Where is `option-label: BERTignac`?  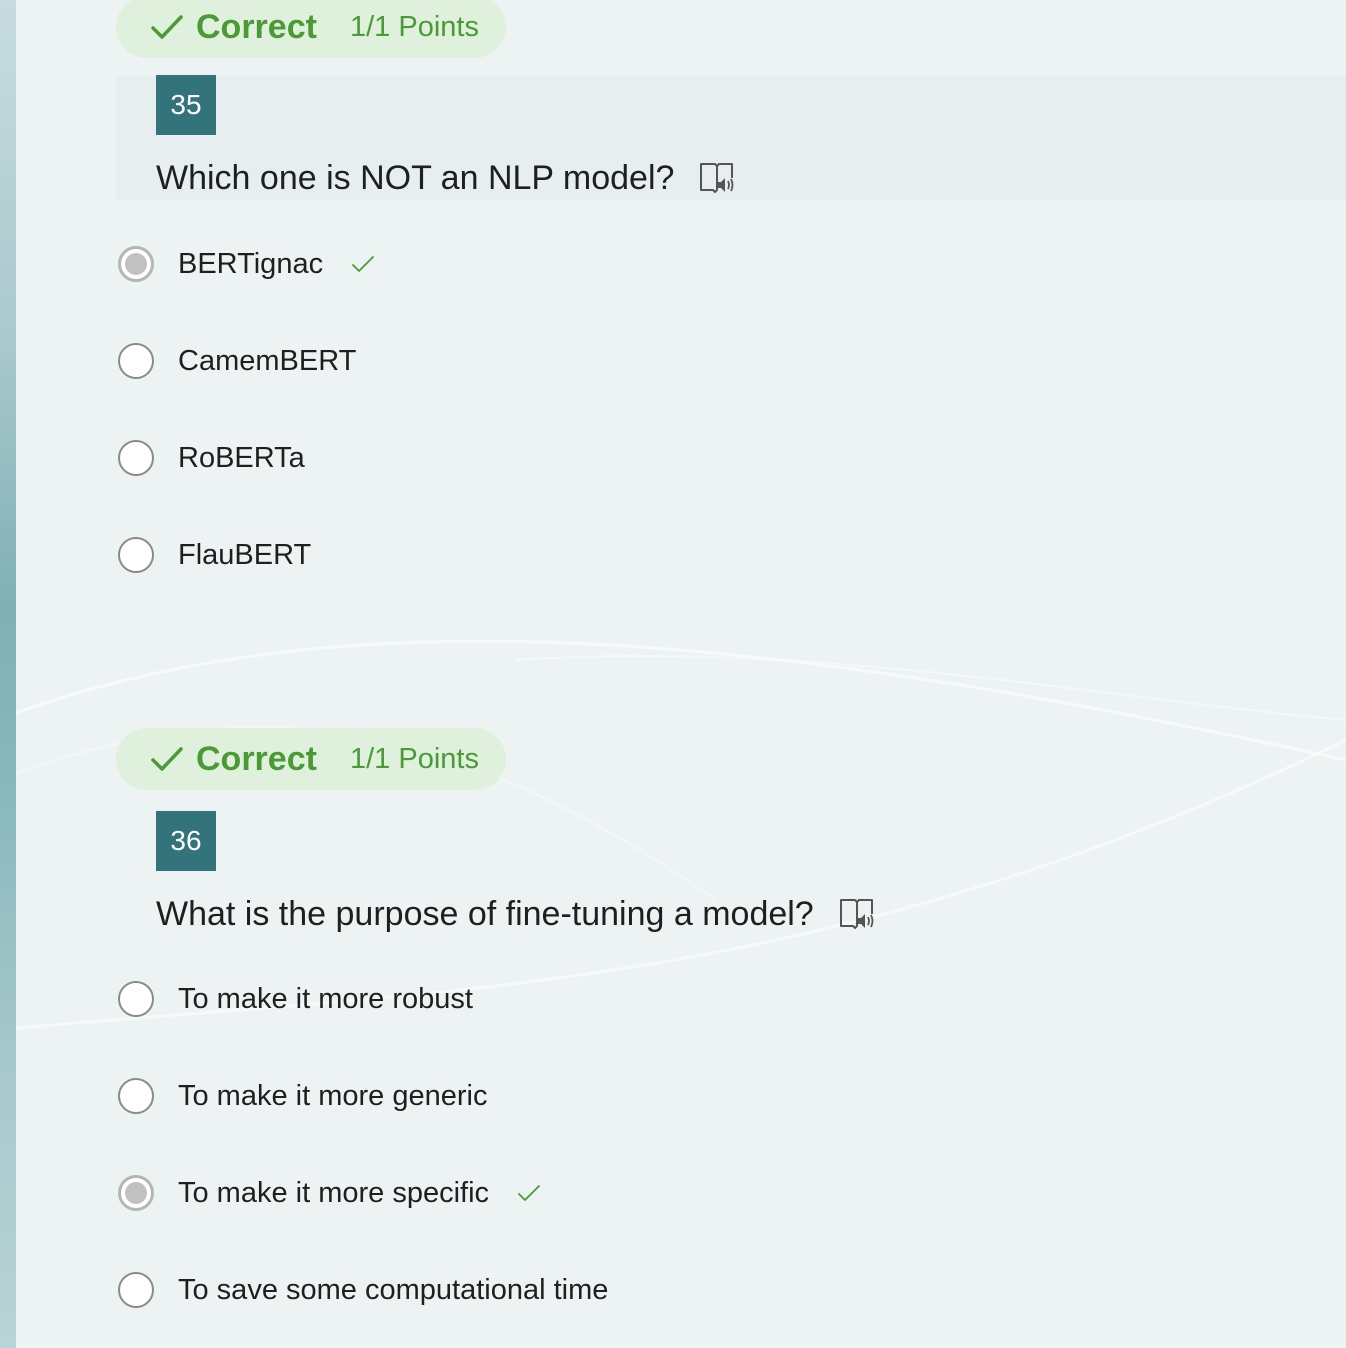
option-label: BERTignac is located at coordinates (251, 263).